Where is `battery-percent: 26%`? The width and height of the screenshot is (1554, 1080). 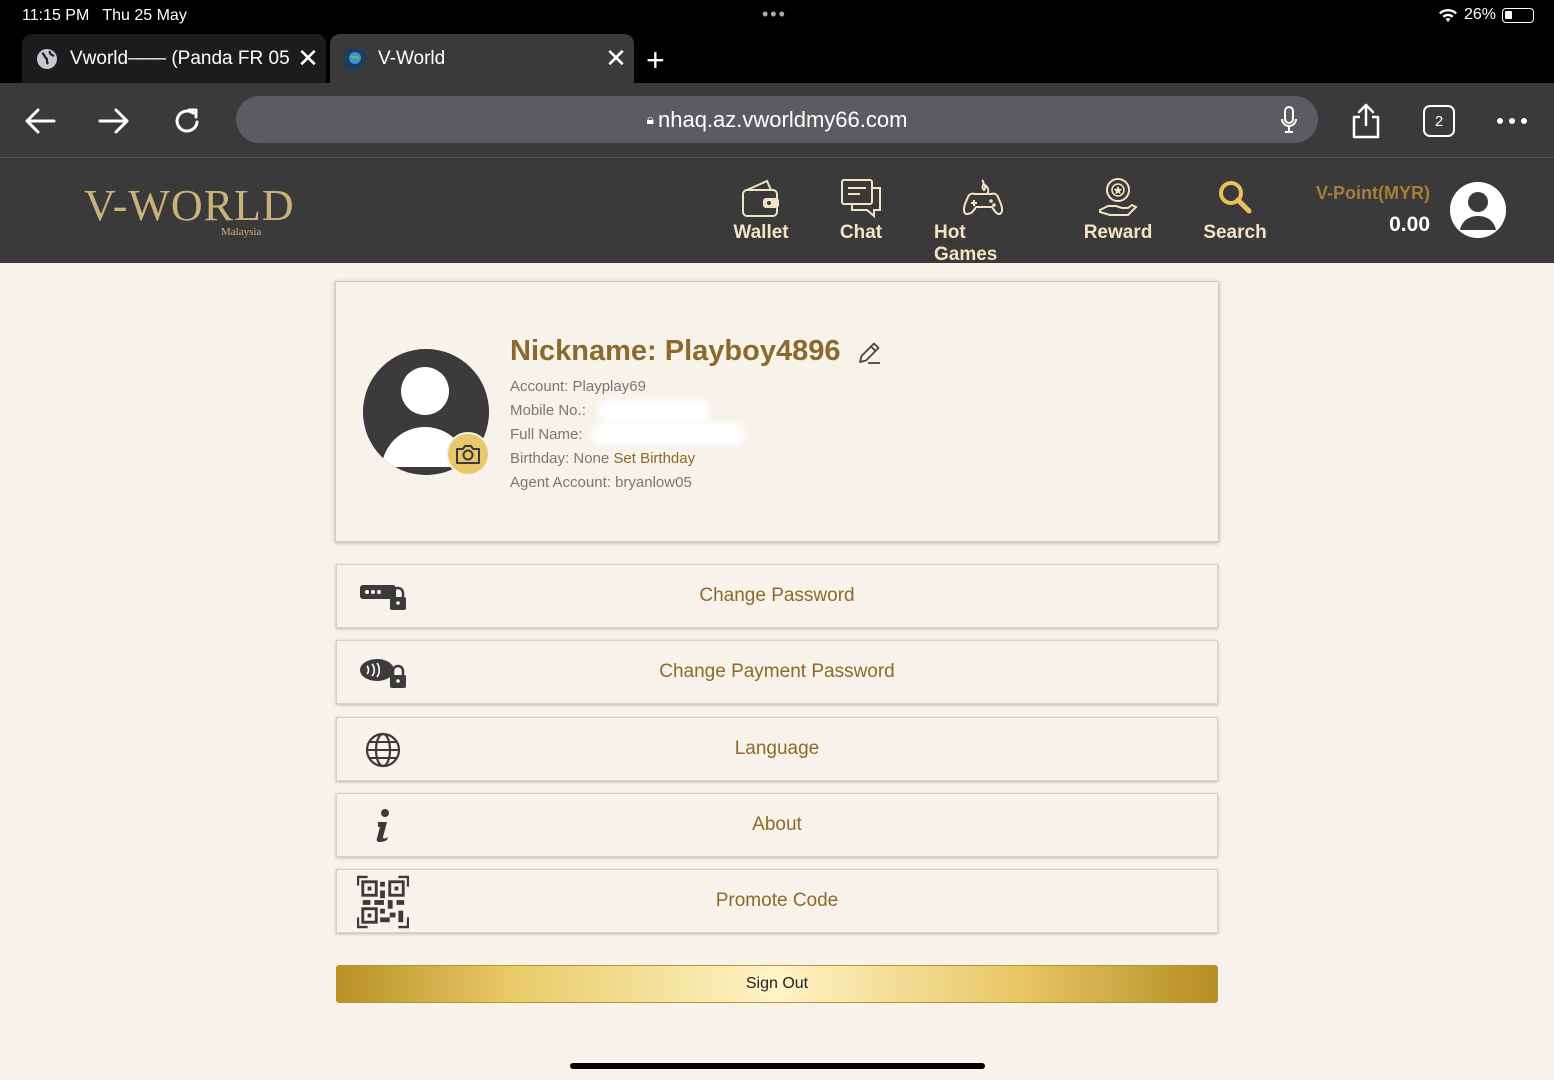 battery-percent: 26% is located at coordinates (1479, 14).